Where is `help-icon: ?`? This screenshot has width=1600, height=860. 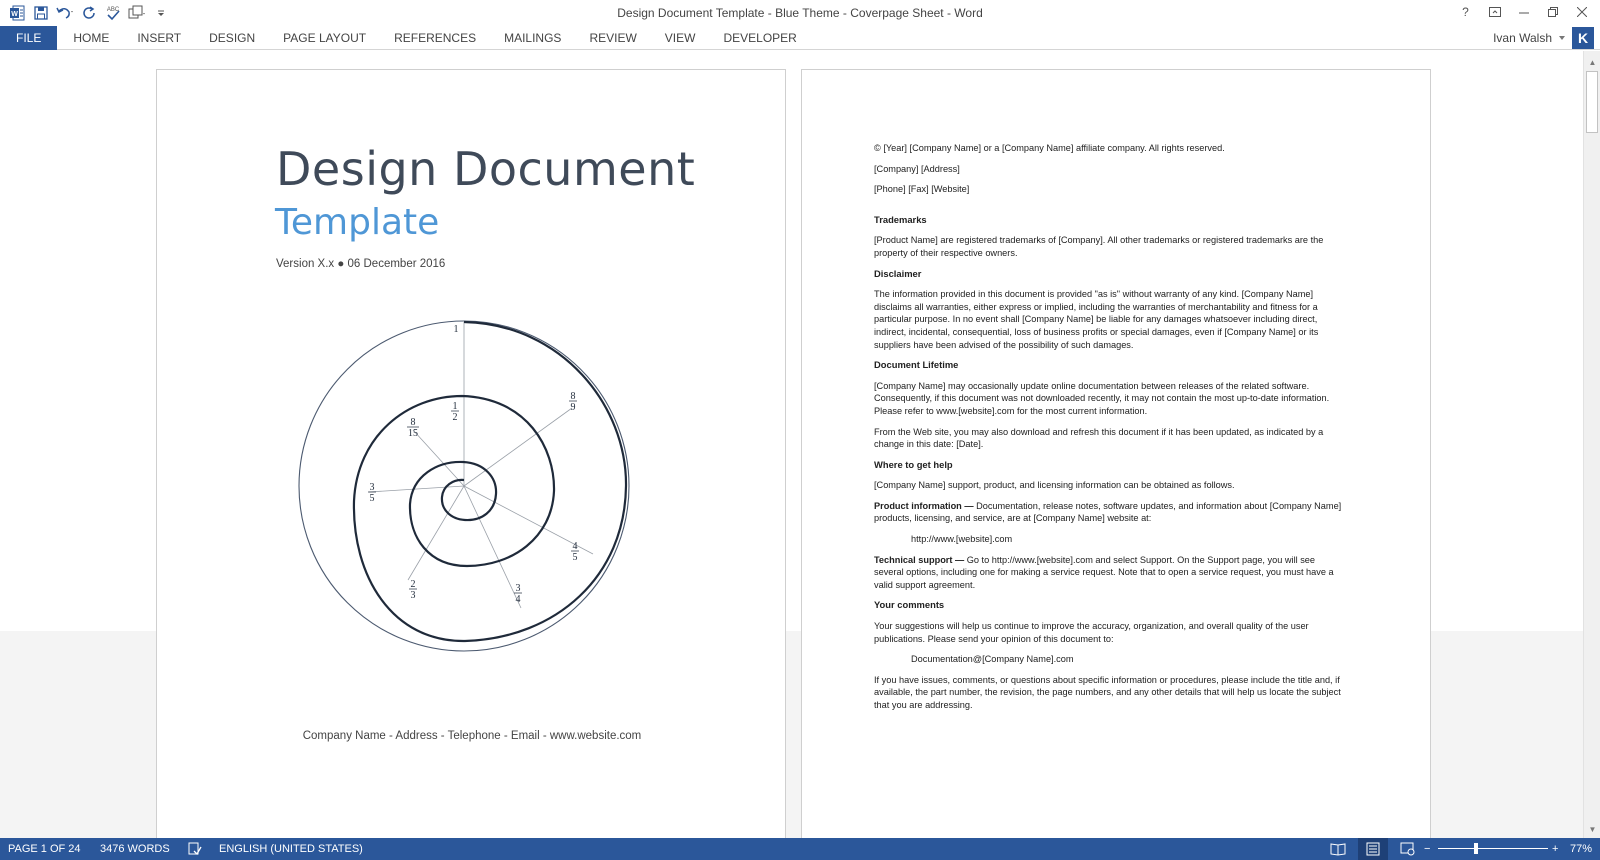
help-icon: ? is located at coordinates (1465, 12).